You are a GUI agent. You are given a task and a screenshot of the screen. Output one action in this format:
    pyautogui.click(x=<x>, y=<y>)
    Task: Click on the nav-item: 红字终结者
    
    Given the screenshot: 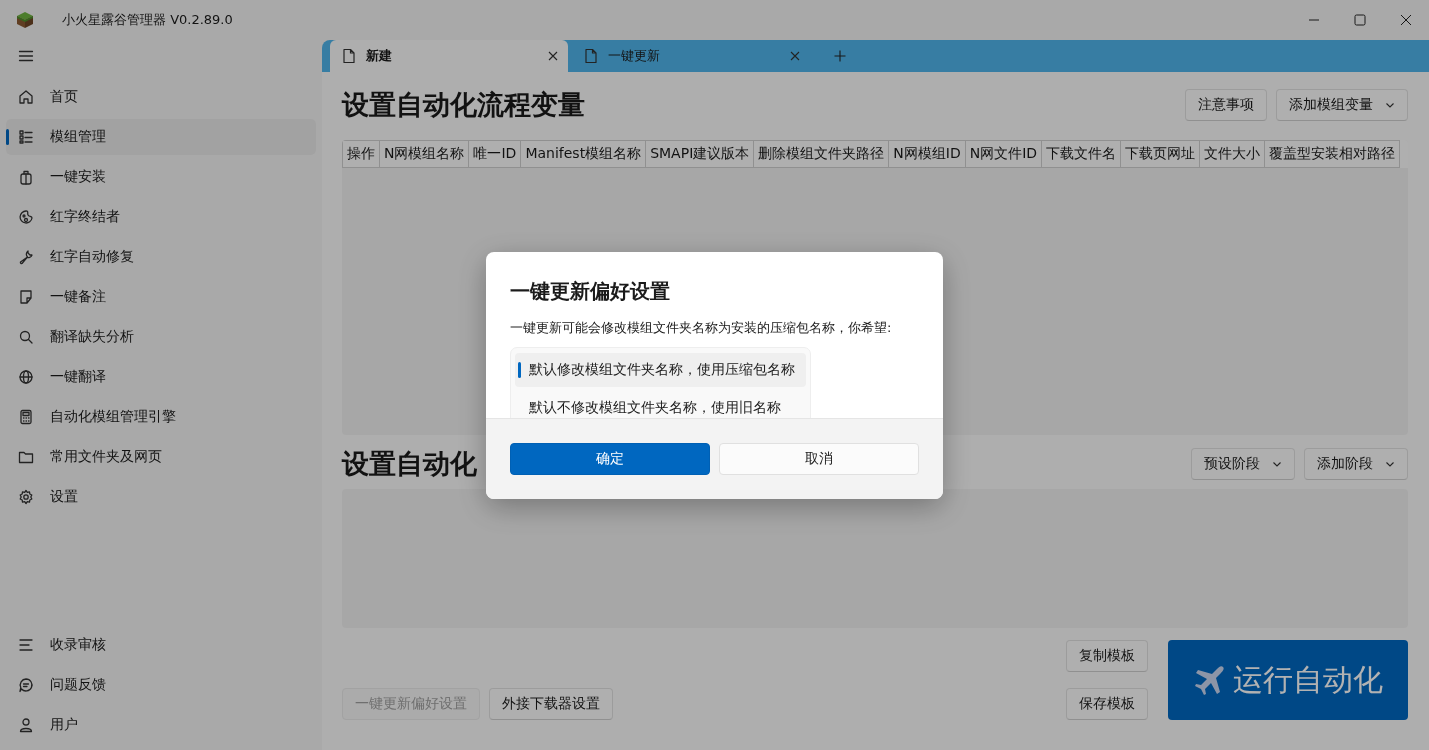 What is the action you would take?
    pyautogui.click(x=161, y=217)
    